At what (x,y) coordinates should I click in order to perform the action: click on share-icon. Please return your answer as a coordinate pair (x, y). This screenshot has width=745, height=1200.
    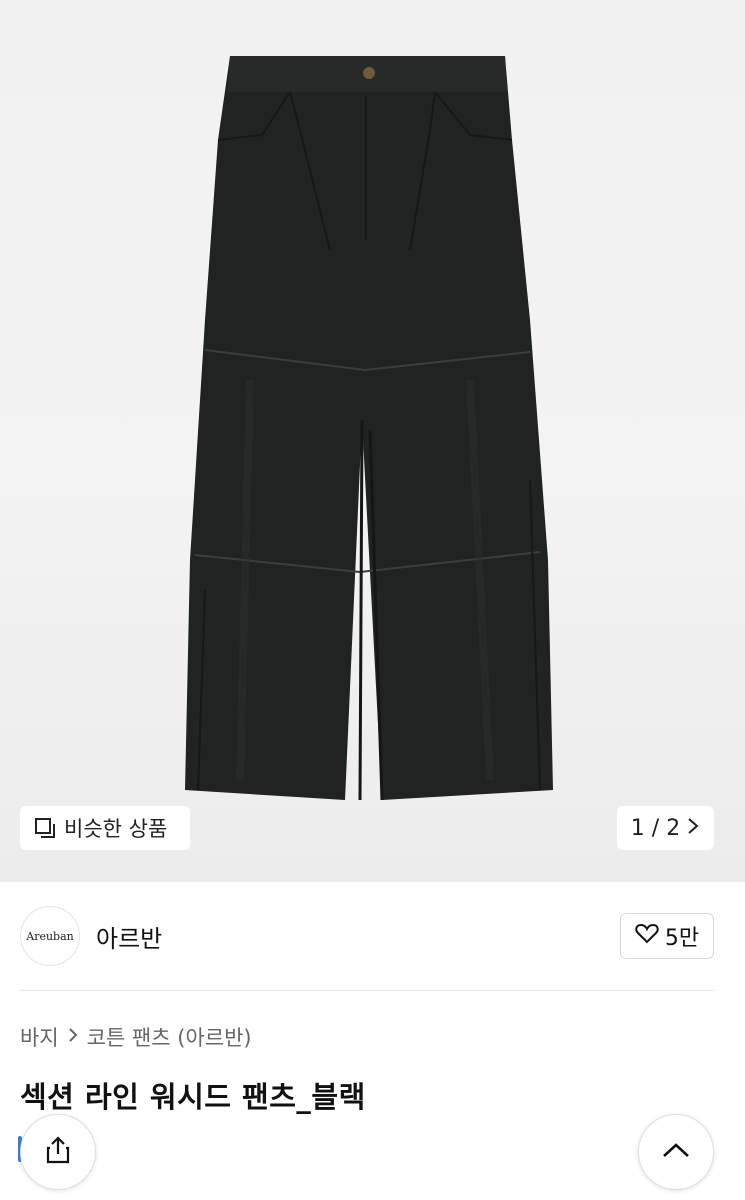
    Looking at the image, I should click on (58, 1152).